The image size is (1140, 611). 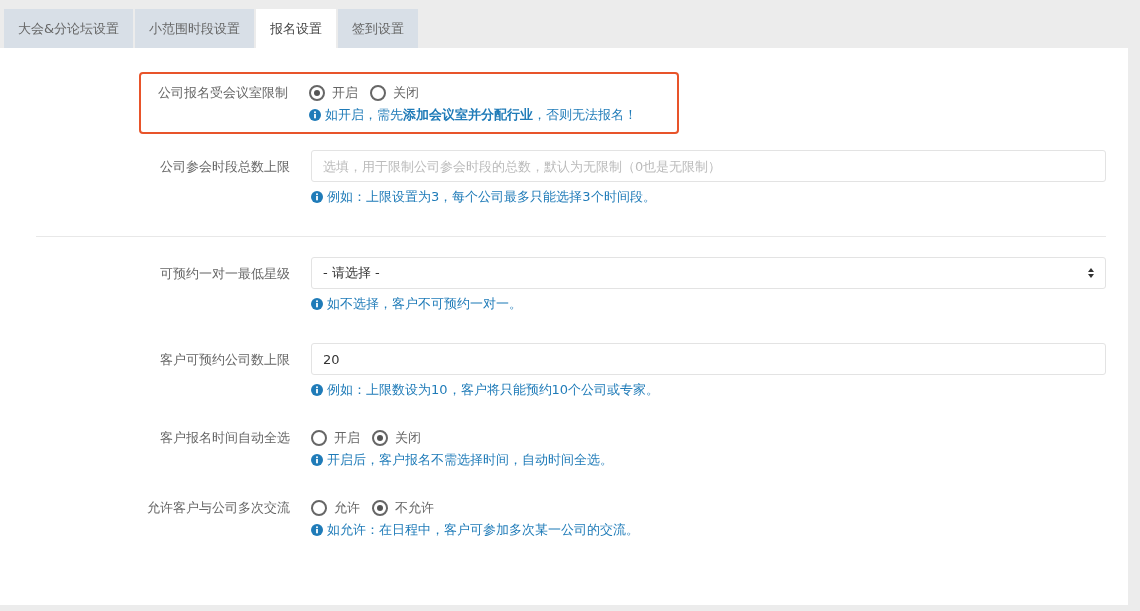 What do you see at coordinates (483, 530) in the screenshot?
I see `hint-text: 如允许：在日程中，客户可参加多次某一公司的交流。` at bounding box center [483, 530].